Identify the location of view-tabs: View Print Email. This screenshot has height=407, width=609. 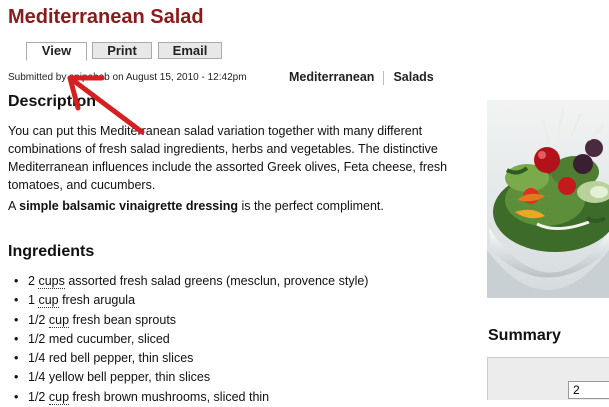
(126, 52).